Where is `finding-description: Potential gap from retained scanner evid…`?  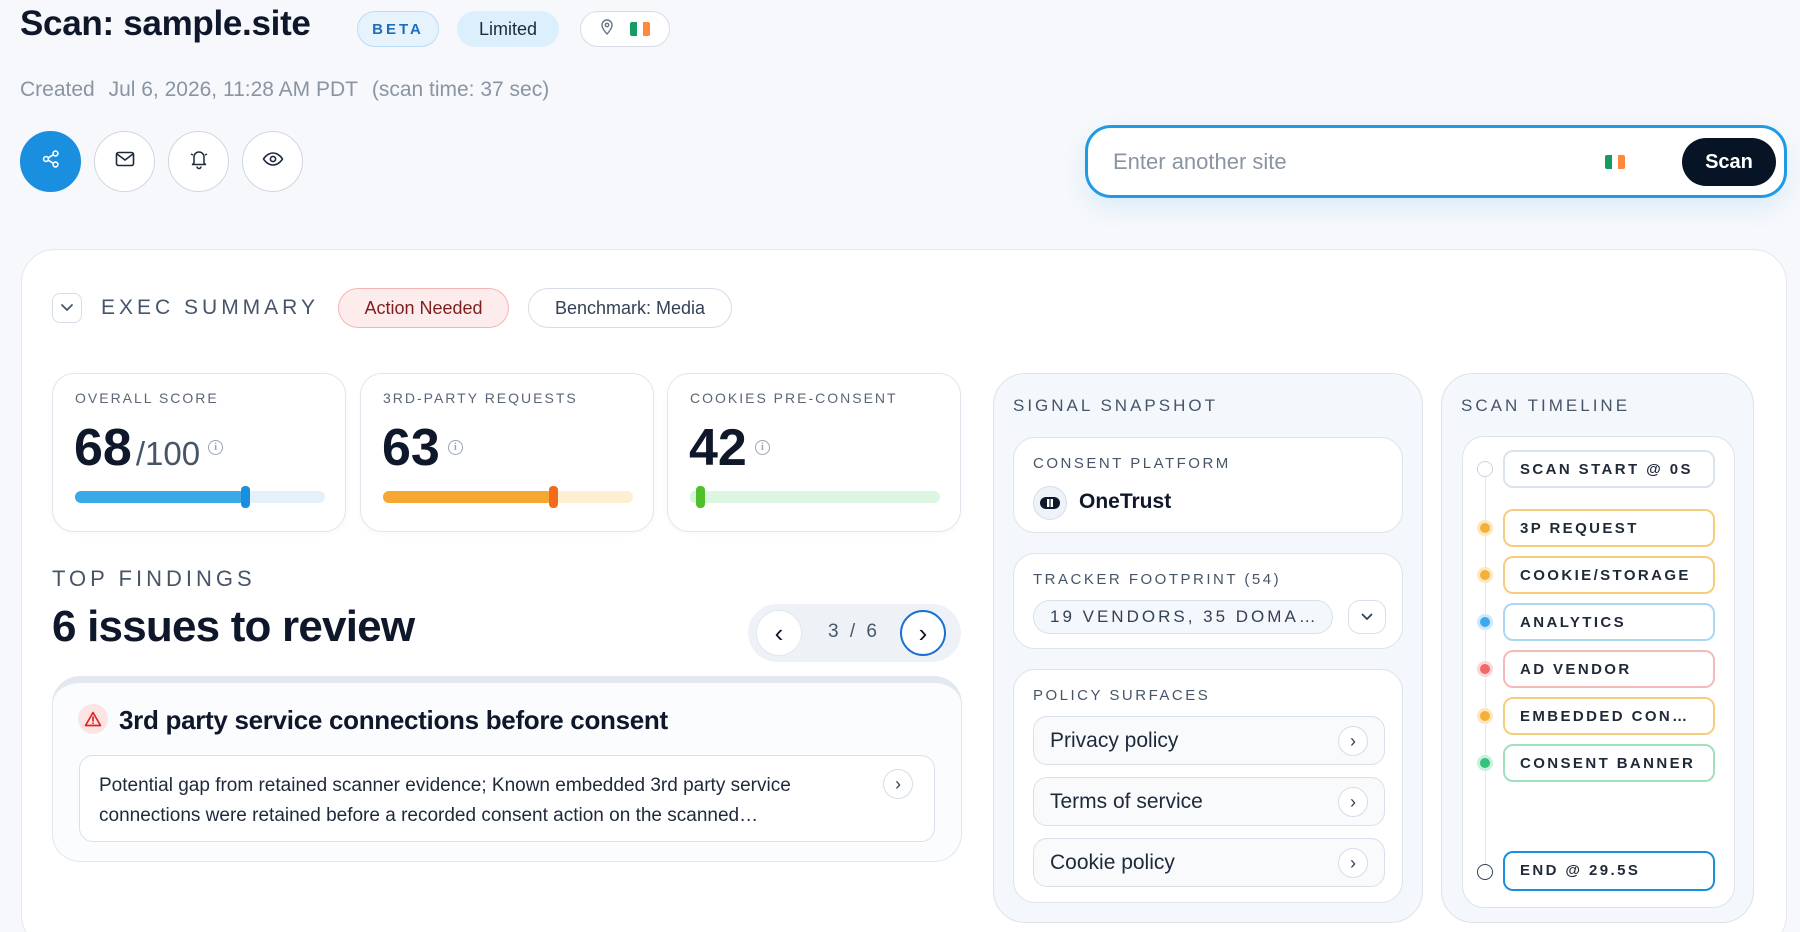
finding-description: Potential gap from retained scanner evid… is located at coordinates (445, 800).